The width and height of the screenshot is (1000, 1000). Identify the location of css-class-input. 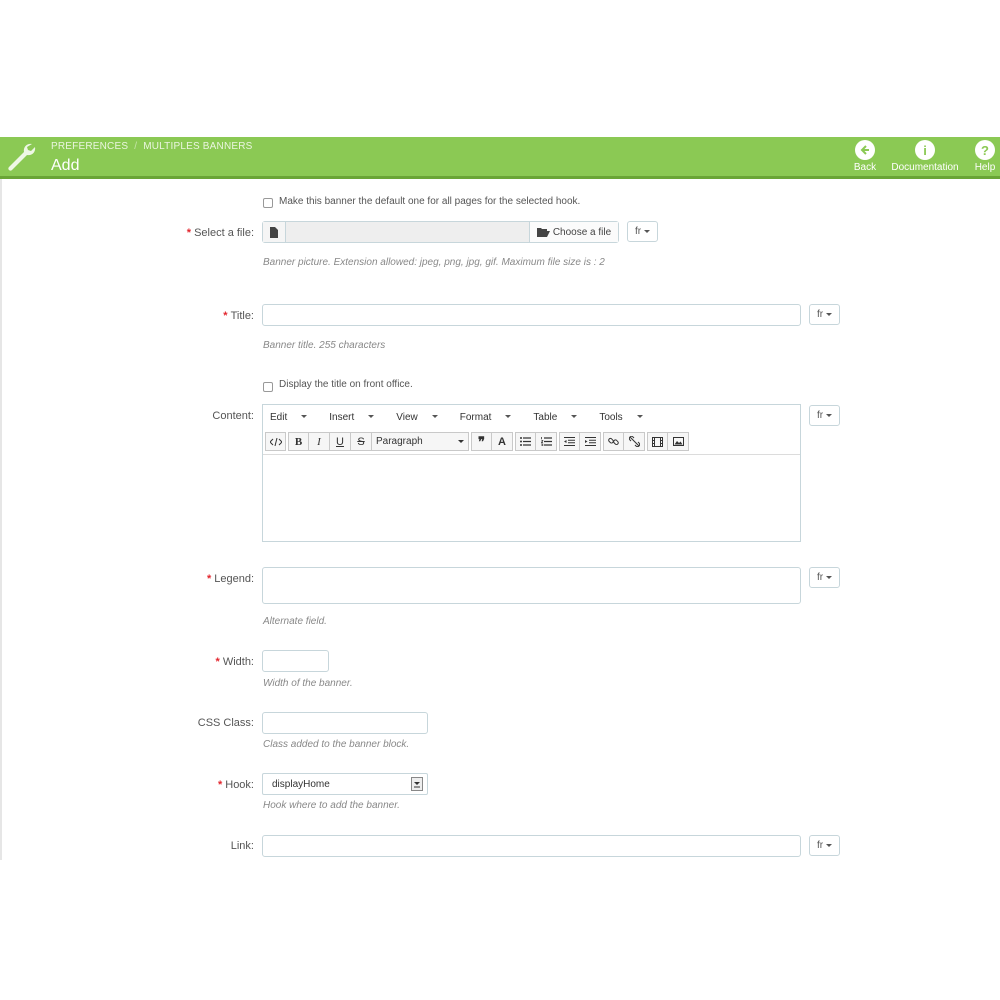
(345, 723).